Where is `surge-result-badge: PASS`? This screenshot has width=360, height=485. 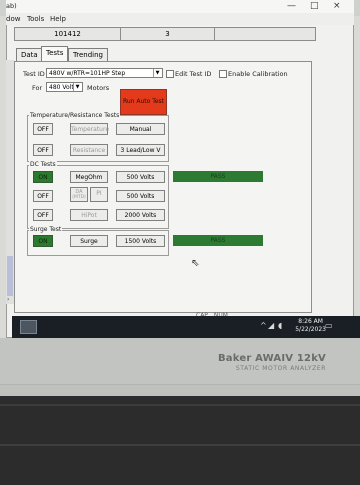 surge-result-badge: PASS is located at coordinates (218, 240).